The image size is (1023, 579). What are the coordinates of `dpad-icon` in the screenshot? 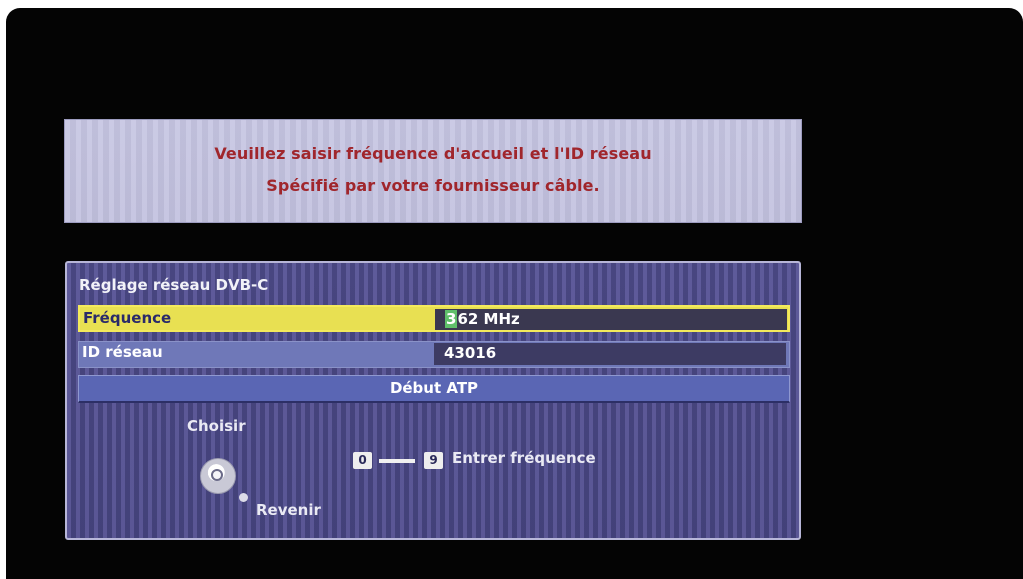 It's located at (218, 476).